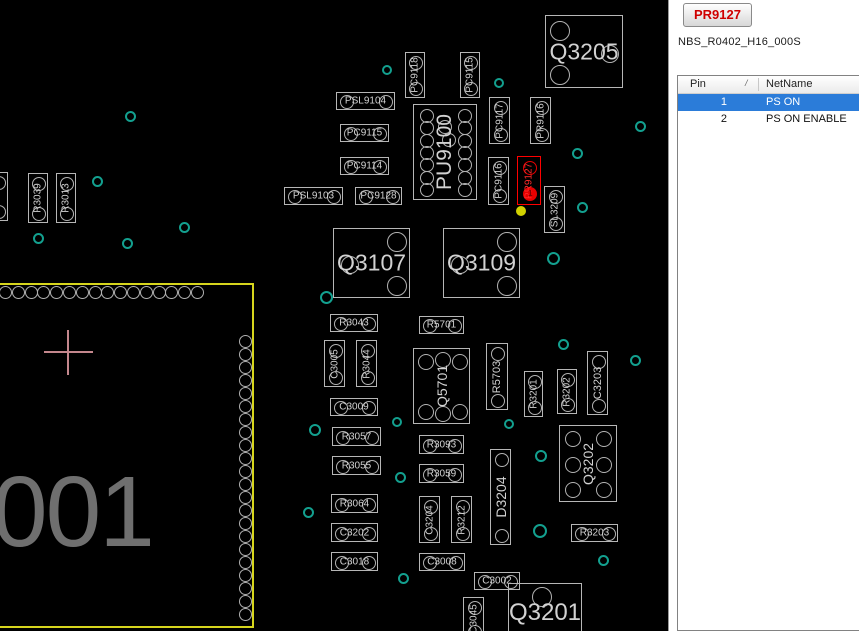  I want to click on component-c3009: C3009, so click(354, 407).